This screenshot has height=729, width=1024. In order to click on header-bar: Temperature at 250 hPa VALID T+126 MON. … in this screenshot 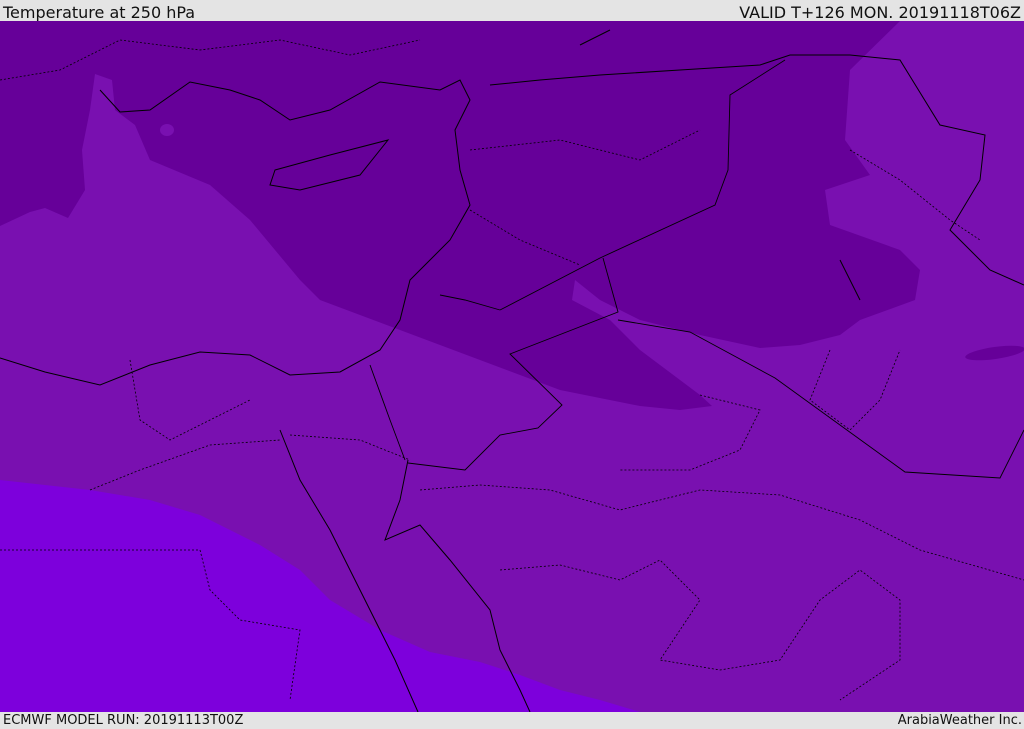, I will do `click(512, 10)`.